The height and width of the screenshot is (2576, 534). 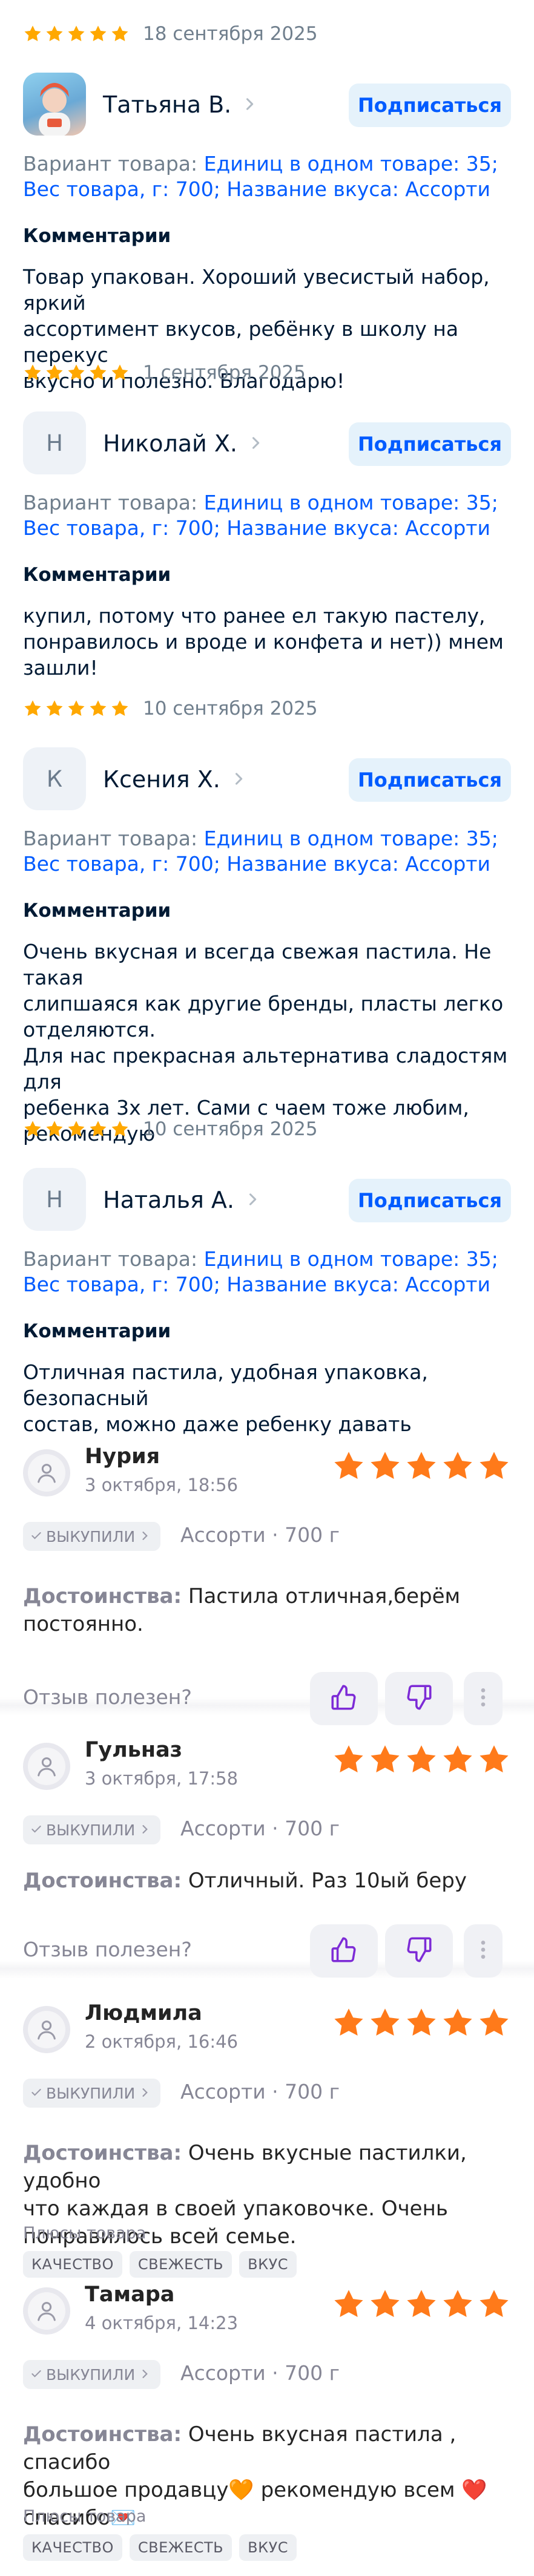 I want to click on author-name: Ксения Х., so click(x=161, y=779).